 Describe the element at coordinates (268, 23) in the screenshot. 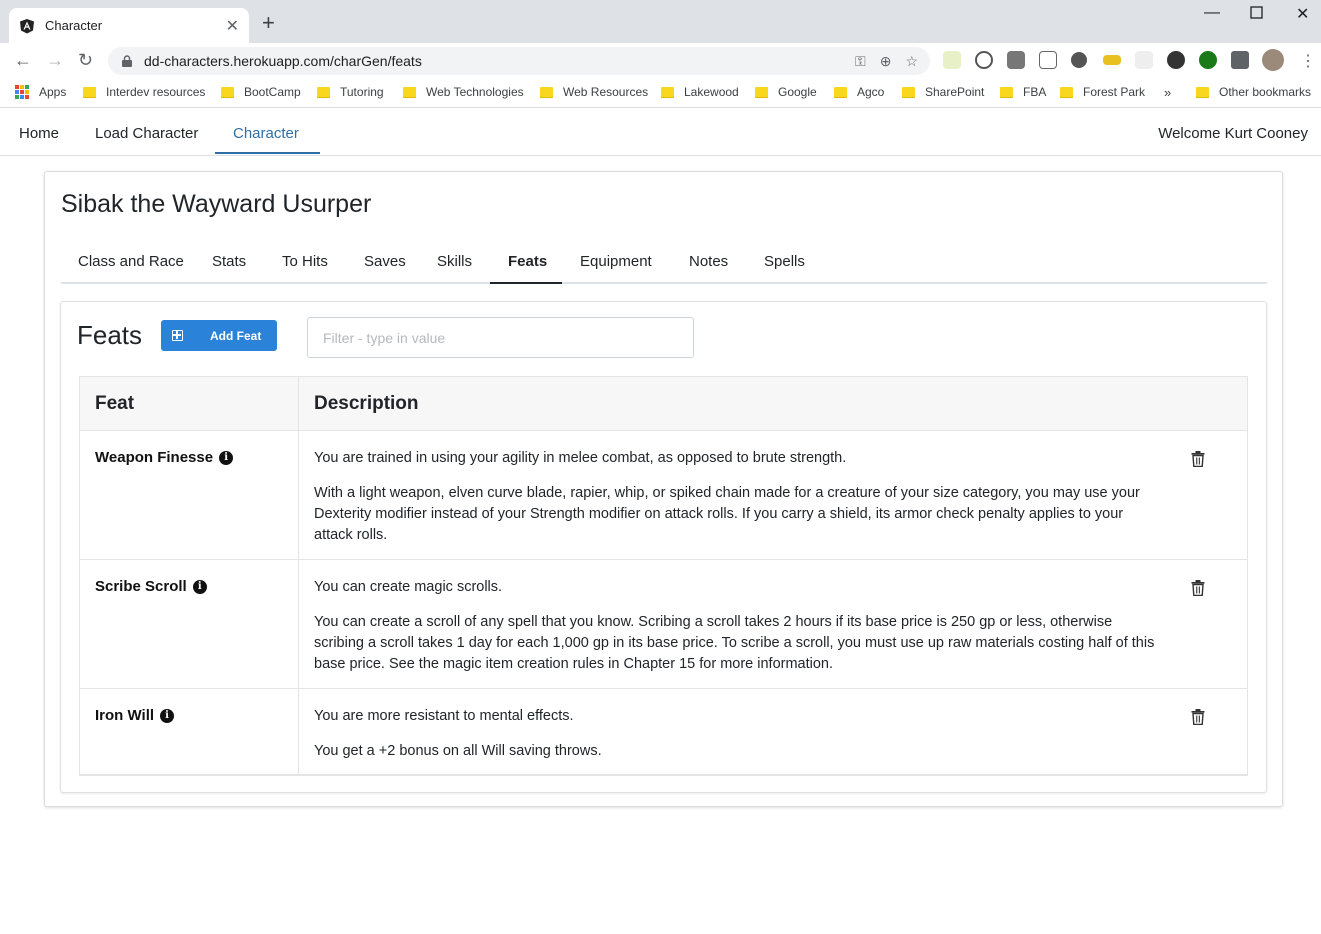

I see `new-tab-icon: +` at that location.